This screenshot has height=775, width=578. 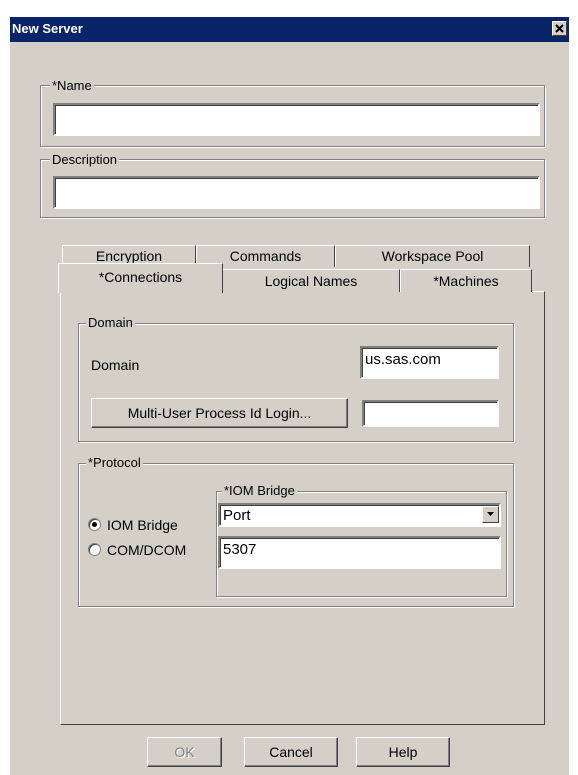 I want to click on port-input: 5307, so click(x=359, y=552).